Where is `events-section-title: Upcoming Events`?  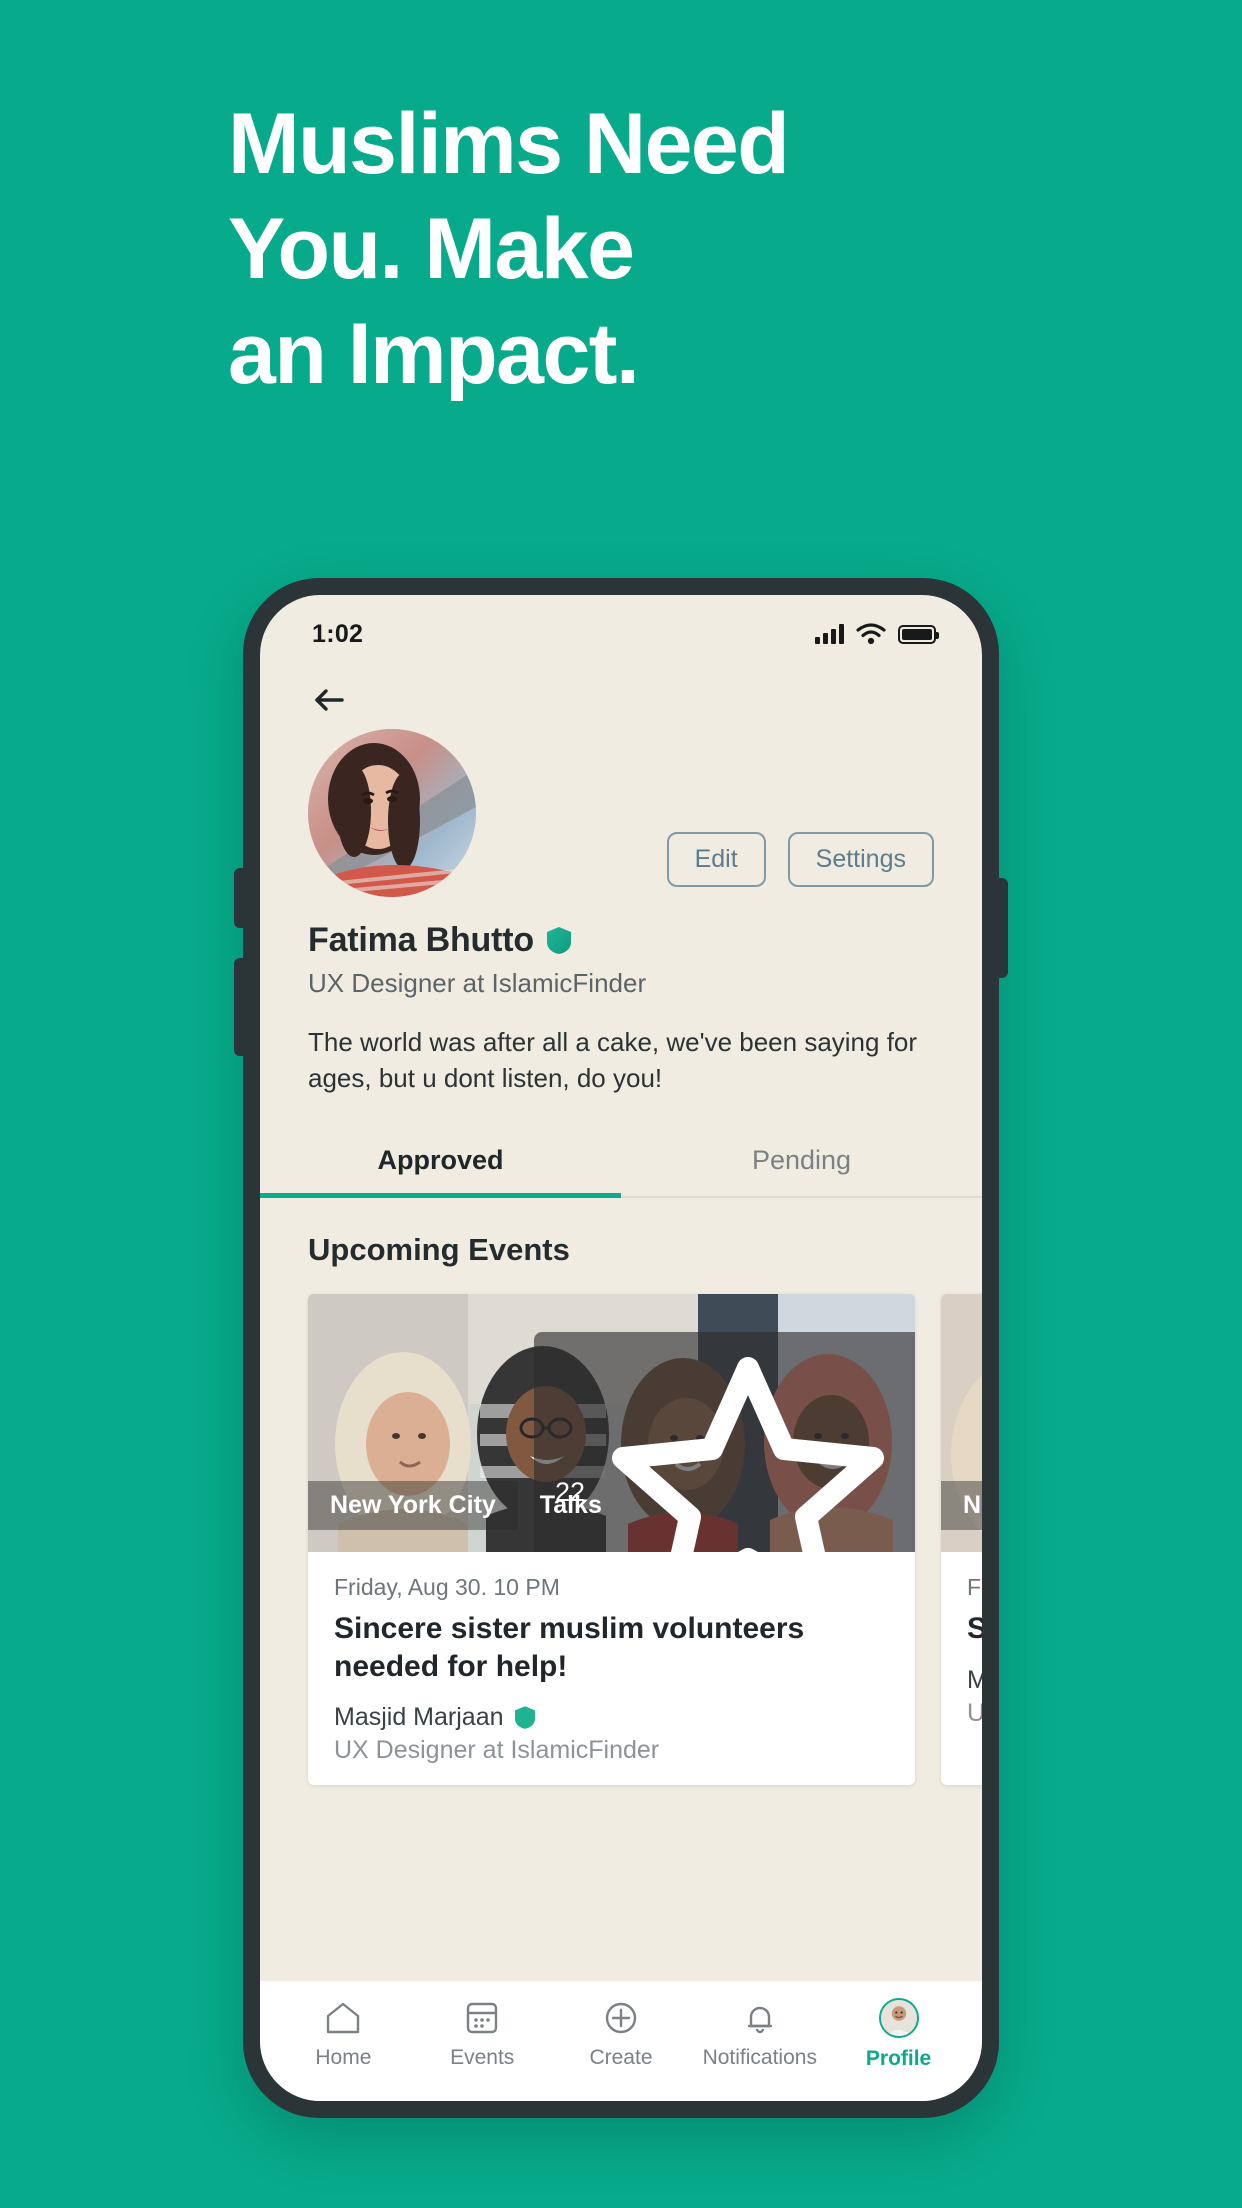
events-section-title: Upcoming Events is located at coordinates (439, 1249).